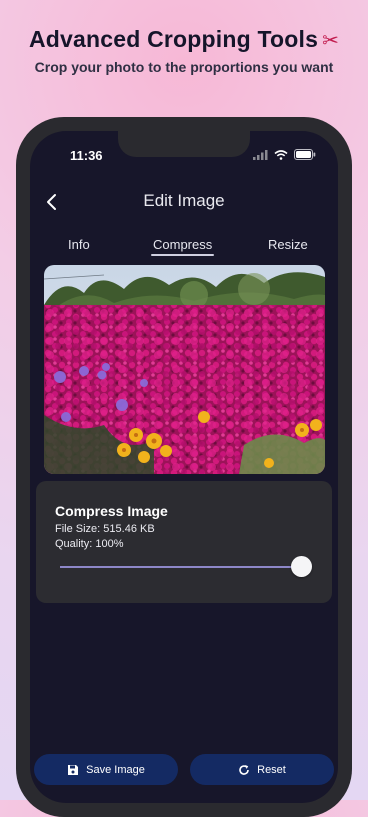  What do you see at coordinates (111, 511) in the screenshot?
I see `compress-title: Compress Image` at bounding box center [111, 511].